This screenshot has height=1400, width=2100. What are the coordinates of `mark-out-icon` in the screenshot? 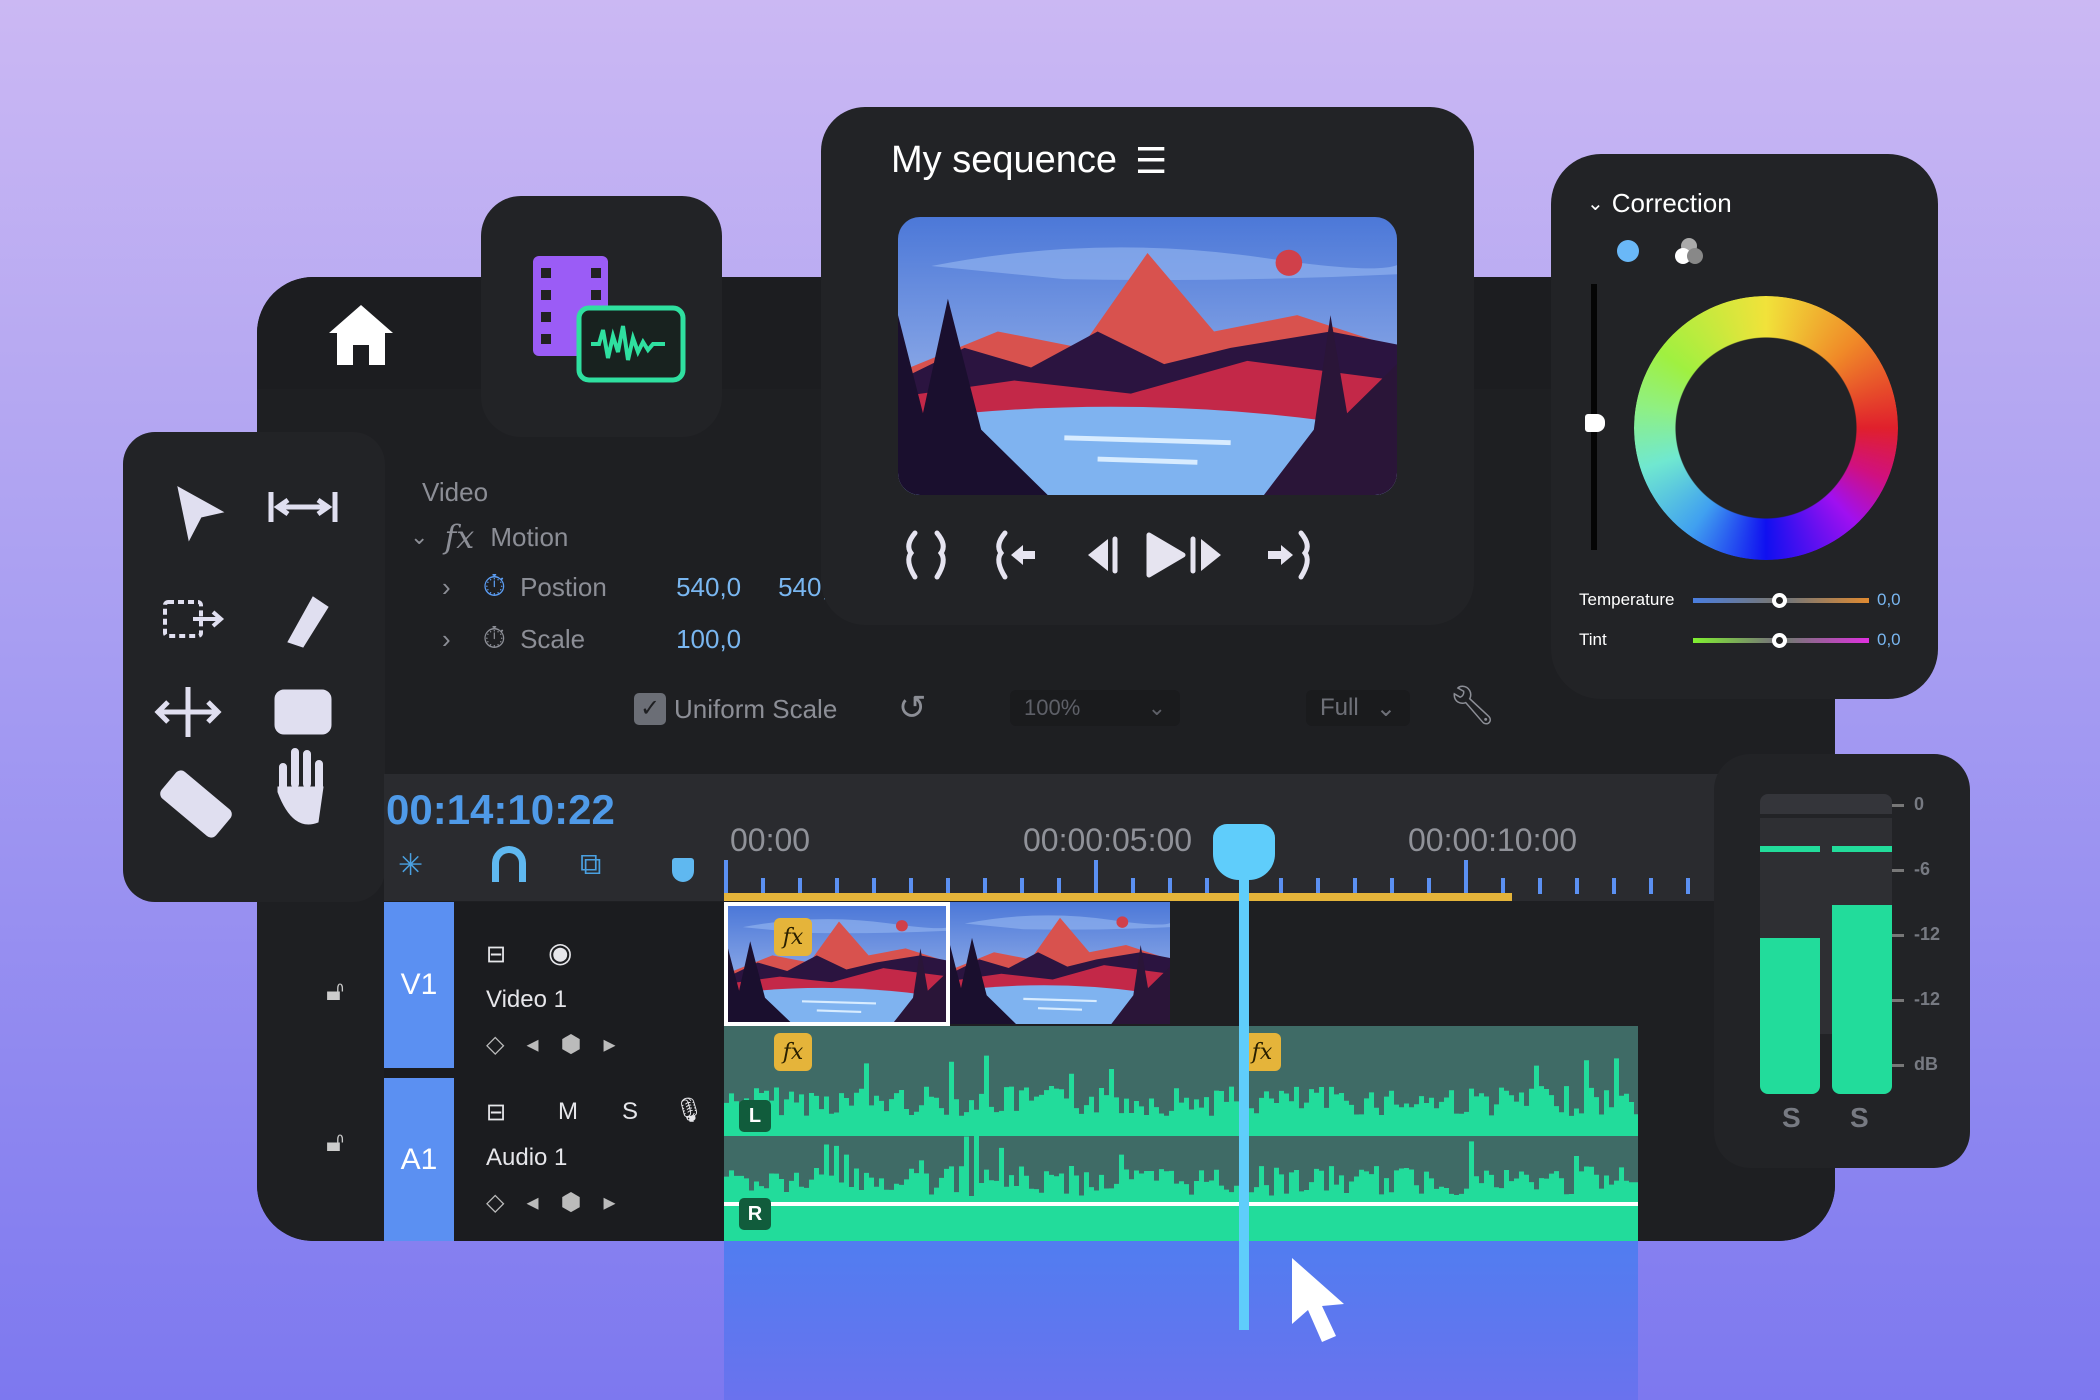 It's located at (940, 555).